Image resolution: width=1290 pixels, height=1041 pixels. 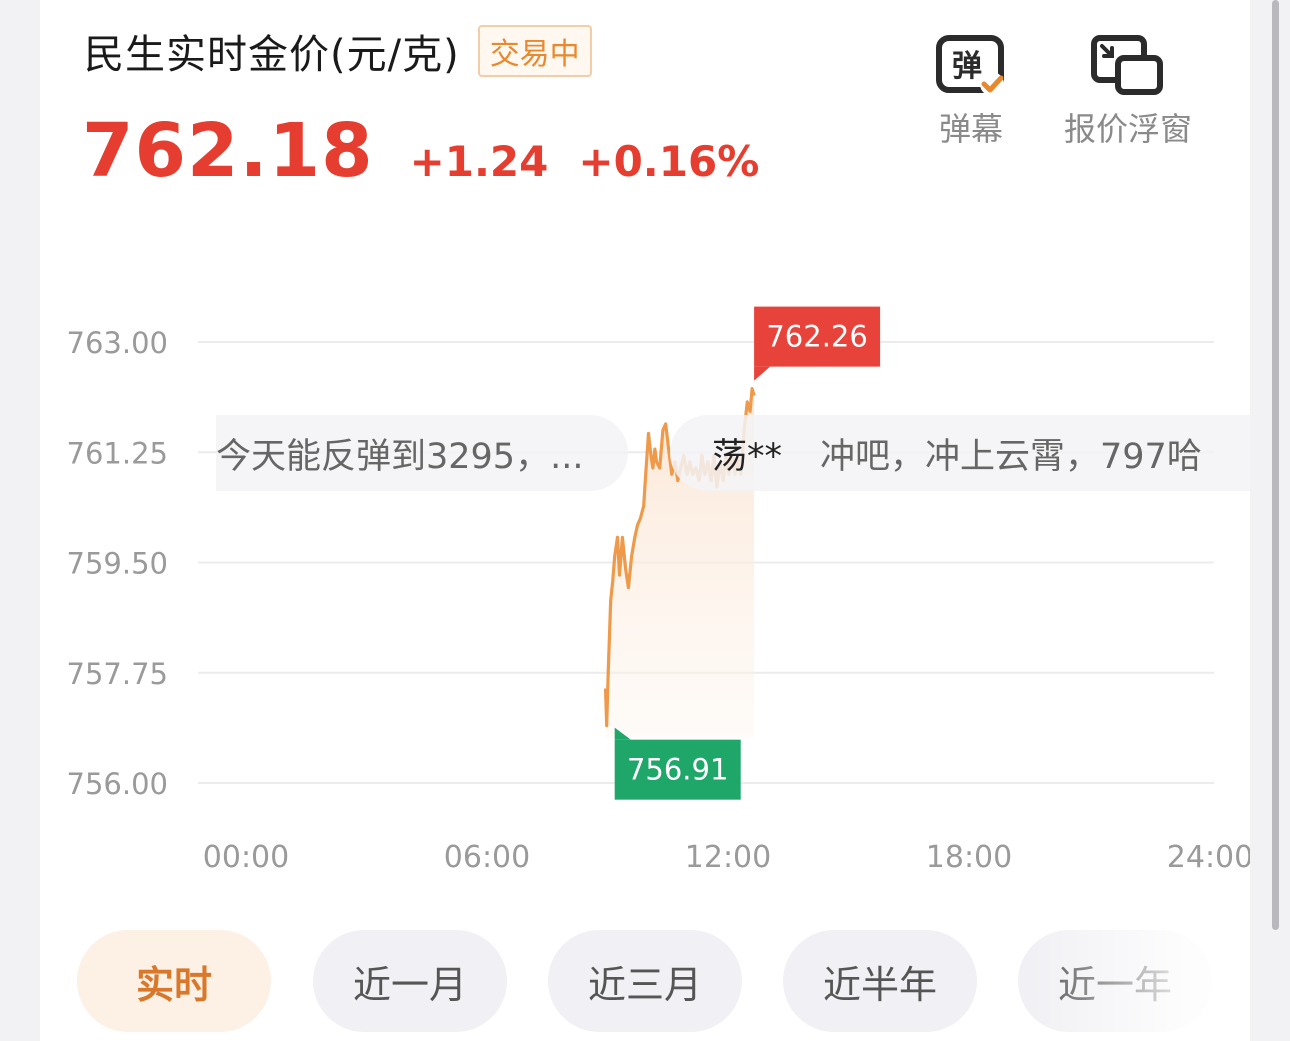 What do you see at coordinates (117, 674) in the screenshot?
I see `y-tick-label: 757.75` at bounding box center [117, 674].